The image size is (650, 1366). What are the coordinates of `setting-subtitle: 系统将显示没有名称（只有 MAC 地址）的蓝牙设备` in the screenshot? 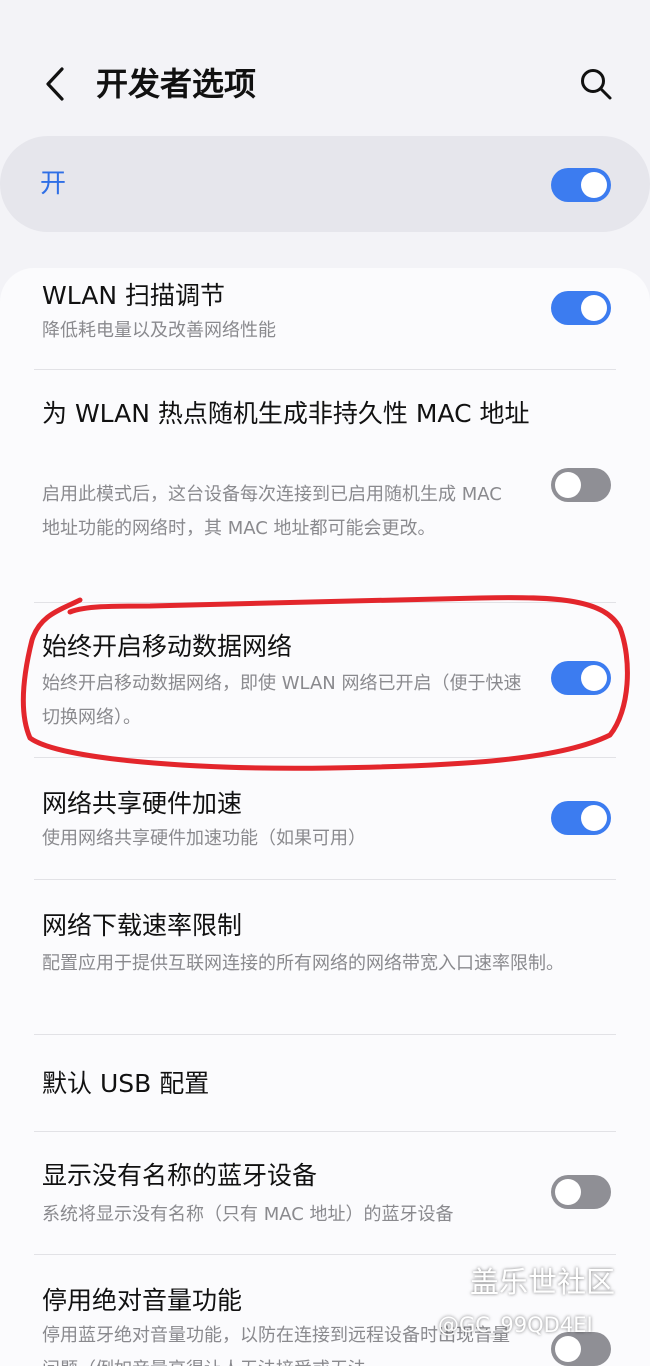 It's located at (248, 1214).